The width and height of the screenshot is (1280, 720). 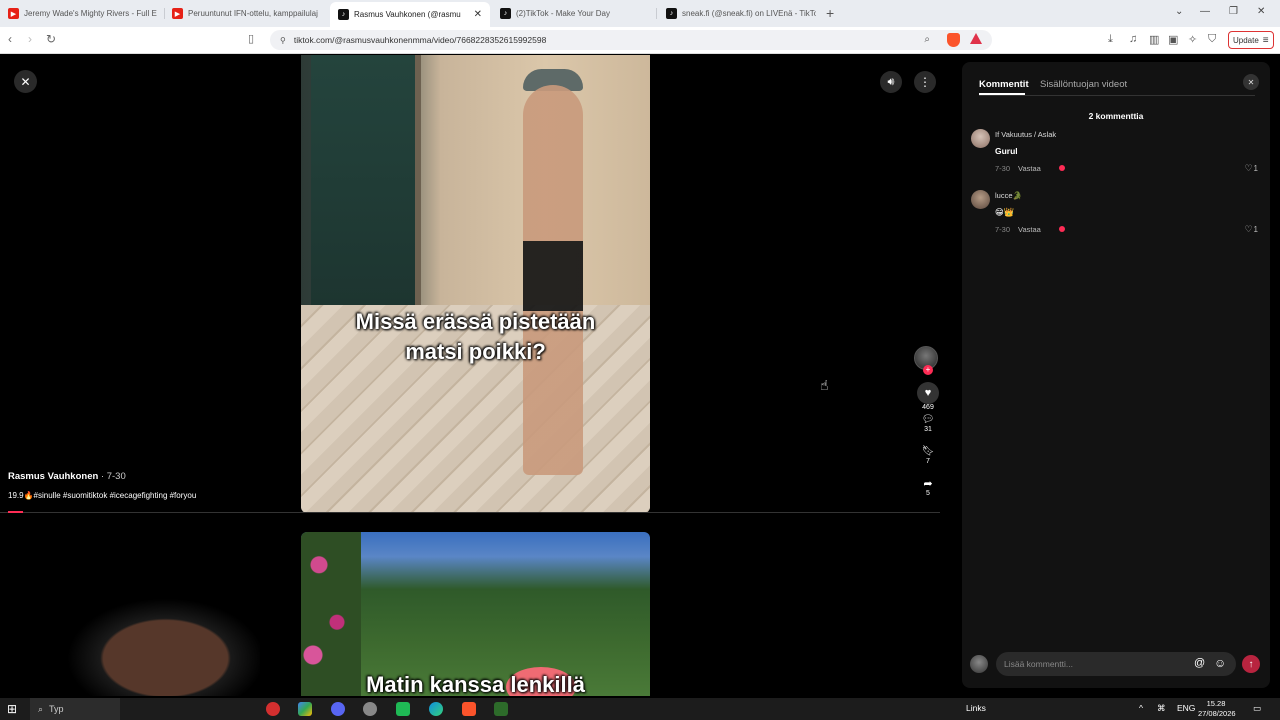 What do you see at coordinates (470, 512) in the screenshot?
I see `video-progress-track` at bounding box center [470, 512].